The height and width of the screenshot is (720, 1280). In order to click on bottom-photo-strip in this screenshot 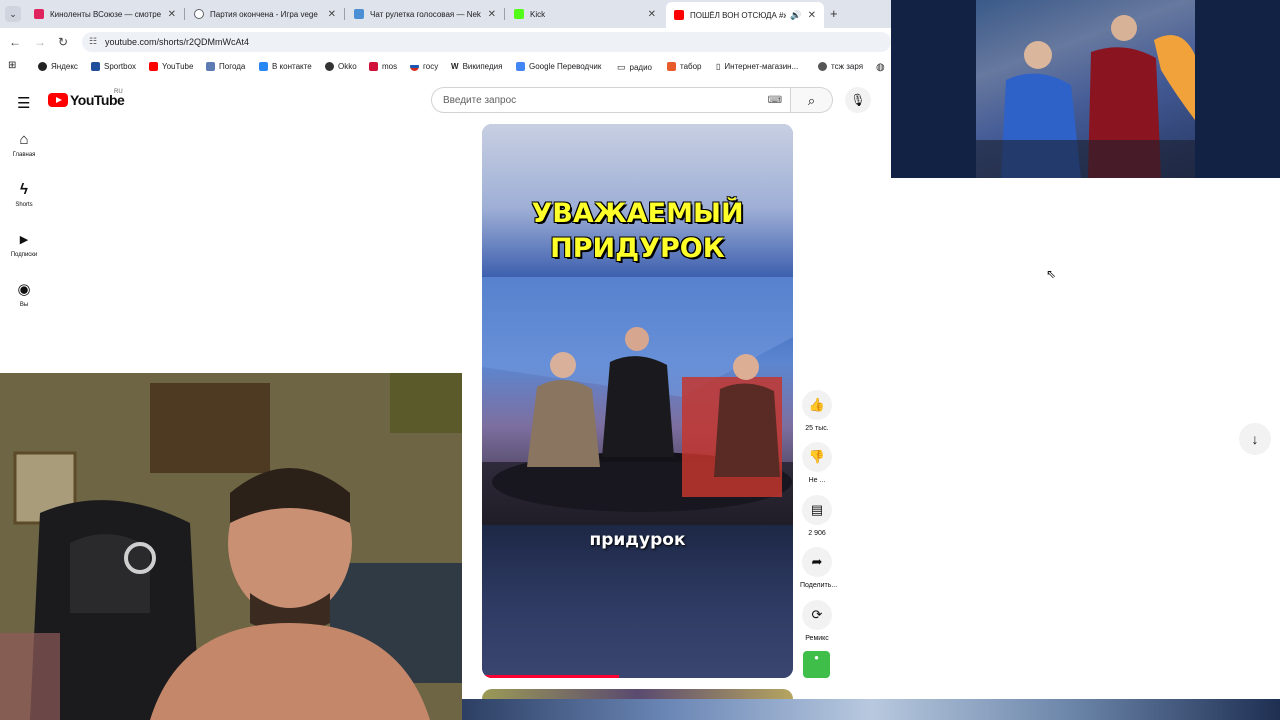, I will do `click(871, 709)`.